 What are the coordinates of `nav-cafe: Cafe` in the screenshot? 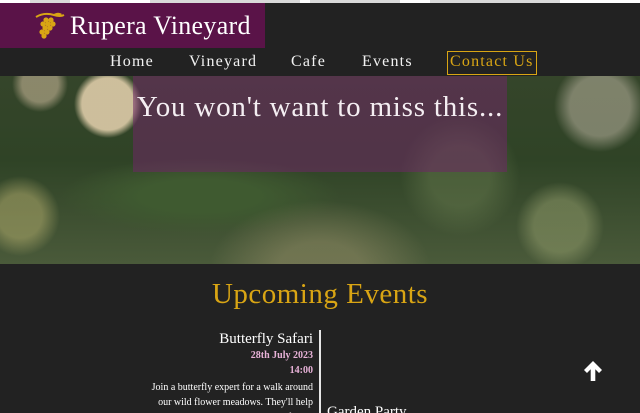 It's located at (308, 62).